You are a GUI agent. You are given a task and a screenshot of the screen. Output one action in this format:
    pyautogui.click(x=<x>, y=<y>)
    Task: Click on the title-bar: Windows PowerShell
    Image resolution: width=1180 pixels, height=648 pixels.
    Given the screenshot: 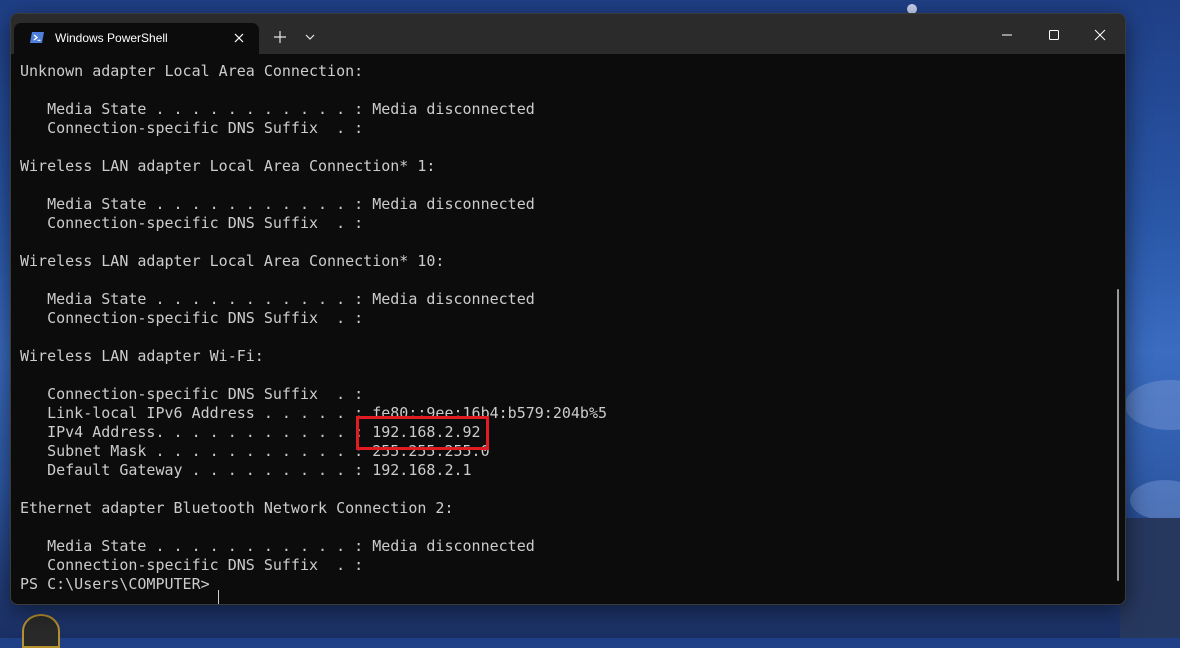 What is the action you would take?
    pyautogui.click(x=568, y=34)
    